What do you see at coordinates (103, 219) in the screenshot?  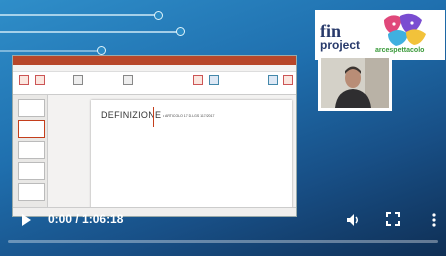 I see `duration: 1:06:18` at bounding box center [103, 219].